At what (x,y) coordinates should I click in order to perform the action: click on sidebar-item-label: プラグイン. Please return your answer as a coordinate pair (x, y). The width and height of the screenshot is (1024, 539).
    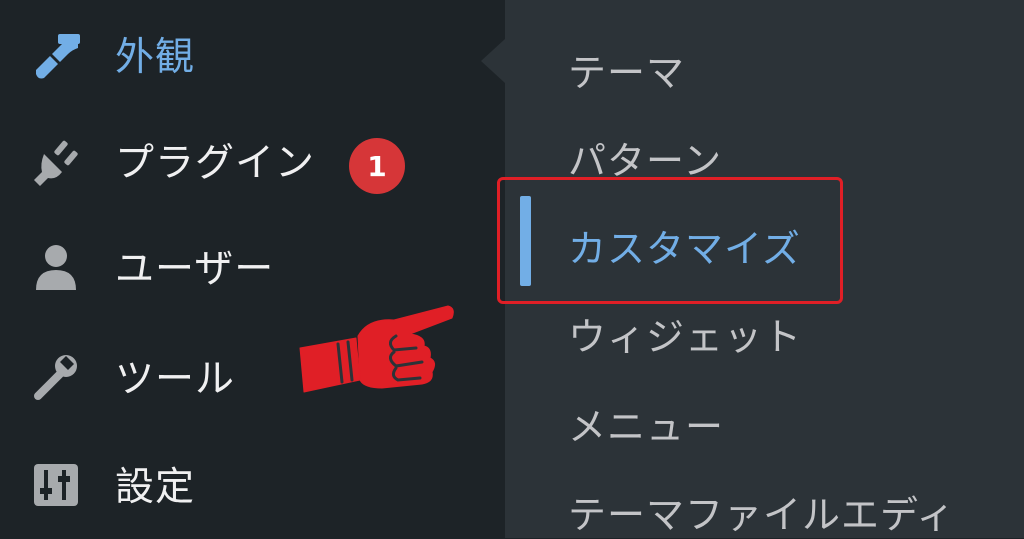
    Looking at the image, I should click on (215, 163).